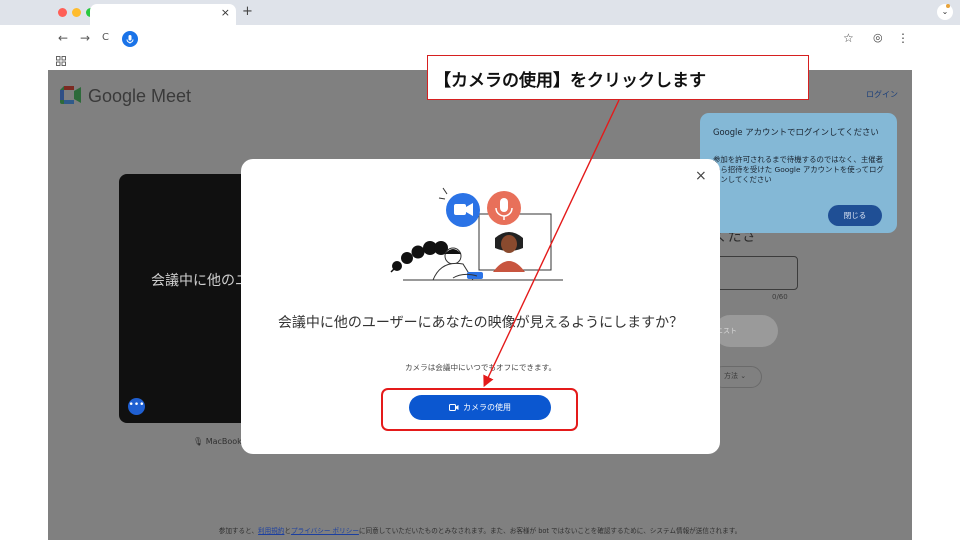 The width and height of the screenshot is (960, 540). What do you see at coordinates (76, 12) in the screenshot?
I see `window-minimize-dot` at bounding box center [76, 12].